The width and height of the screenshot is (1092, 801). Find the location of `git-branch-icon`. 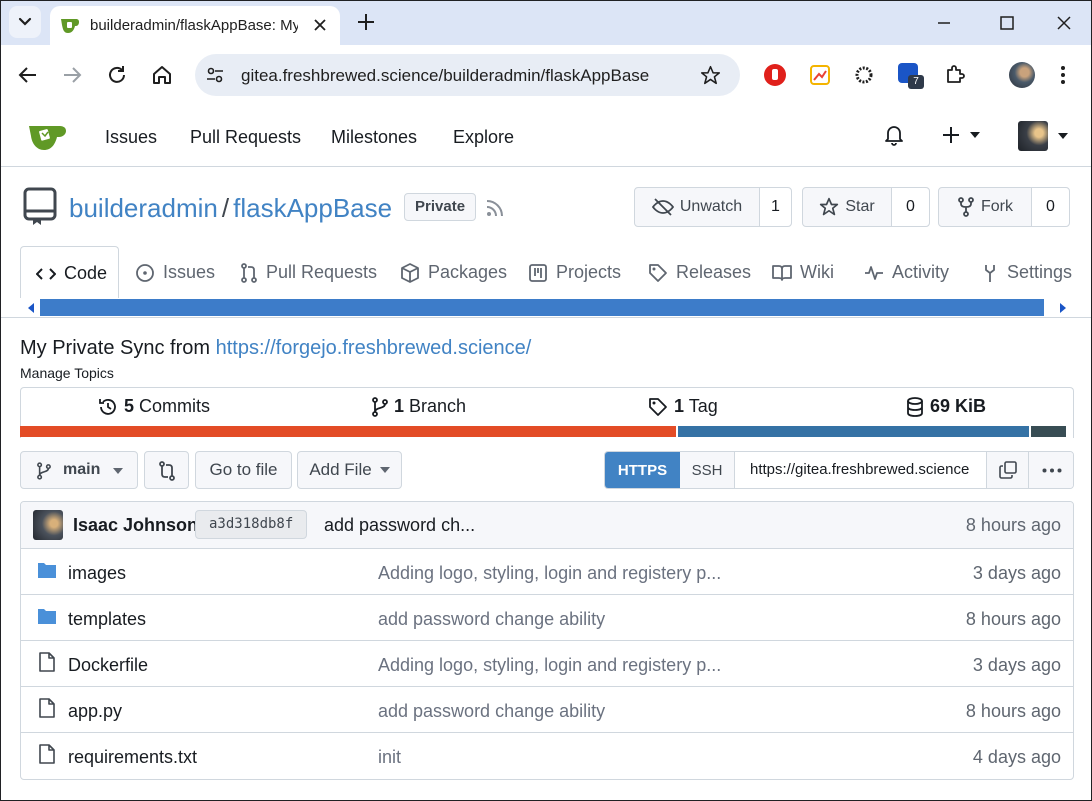

git-branch-icon is located at coordinates (44, 471).